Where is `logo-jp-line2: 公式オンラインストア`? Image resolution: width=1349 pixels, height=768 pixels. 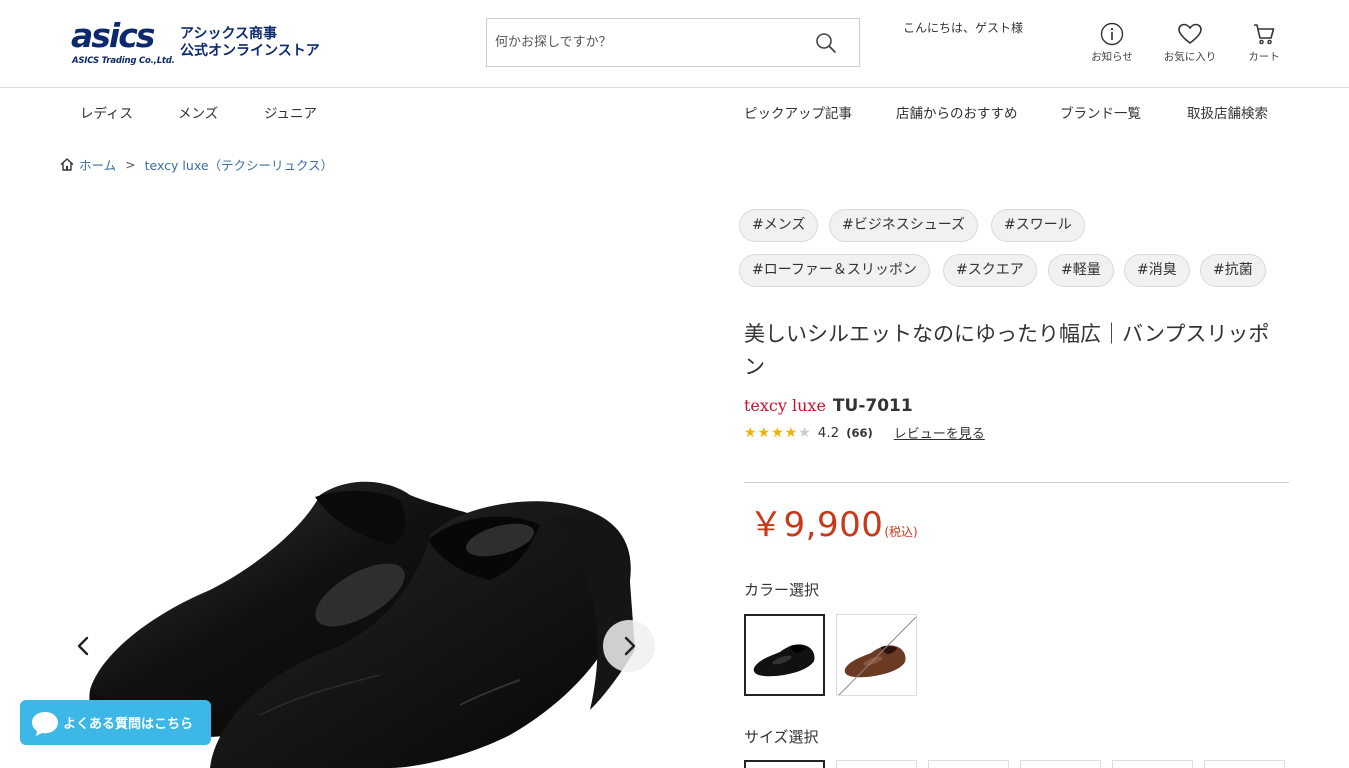
logo-jp-line2: 公式オンラインストア is located at coordinates (250, 51).